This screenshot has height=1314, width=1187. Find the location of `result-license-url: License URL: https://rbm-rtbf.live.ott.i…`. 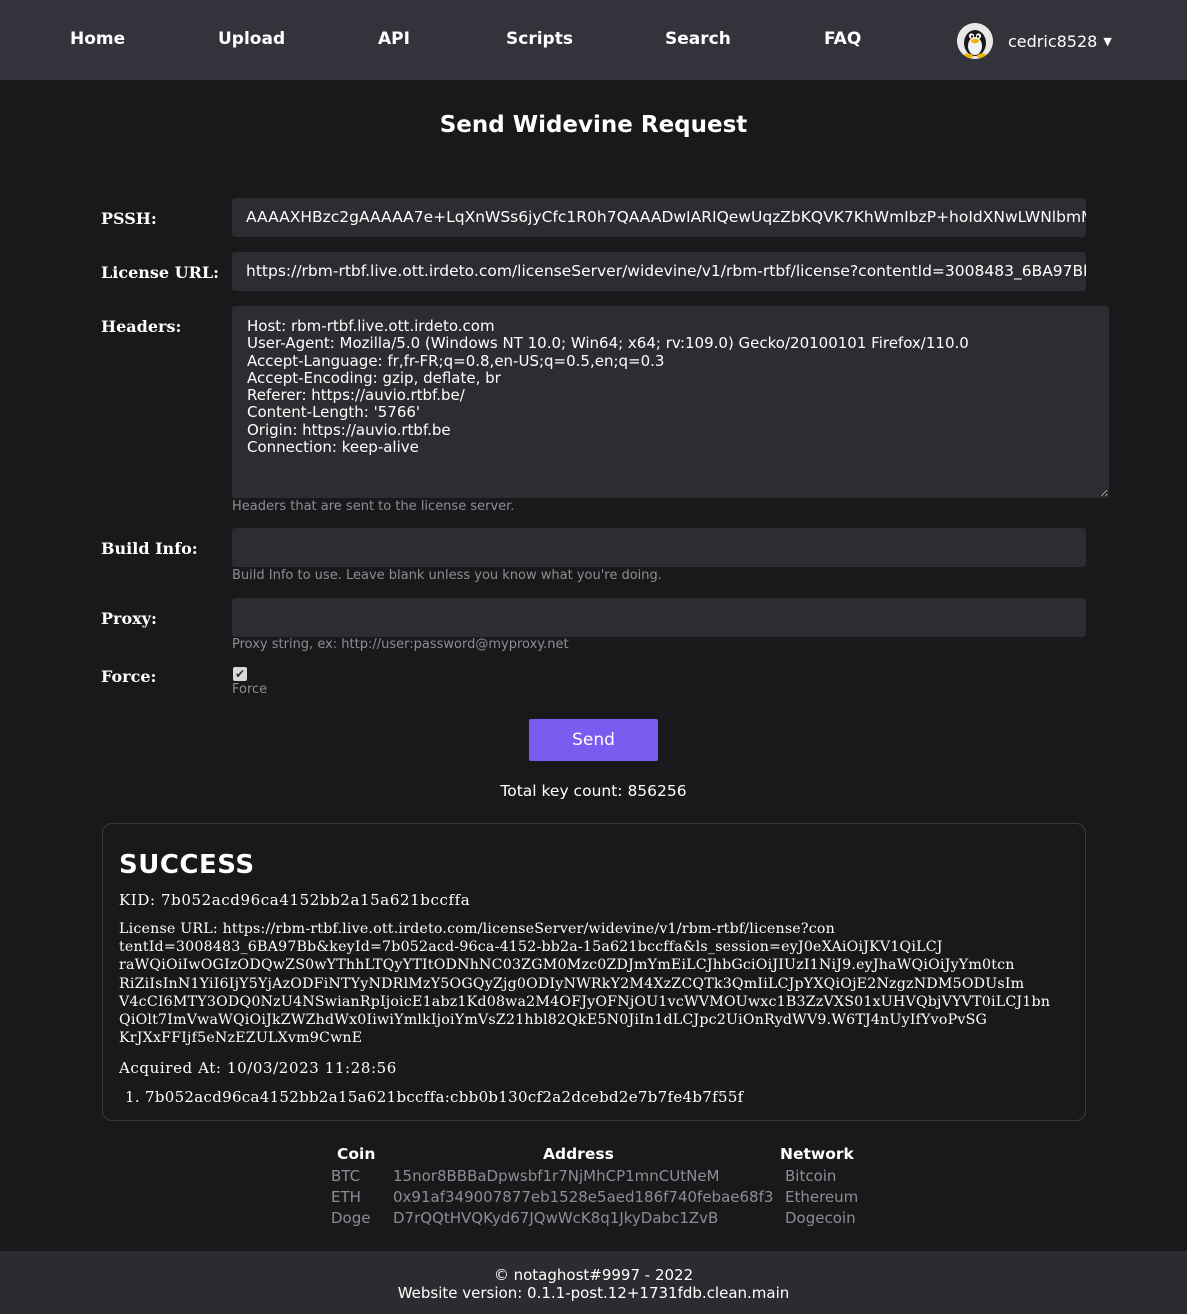

result-license-url: License URL: https://rbm-rtbf.live.ott.i… is located at coordinates (594, 983).